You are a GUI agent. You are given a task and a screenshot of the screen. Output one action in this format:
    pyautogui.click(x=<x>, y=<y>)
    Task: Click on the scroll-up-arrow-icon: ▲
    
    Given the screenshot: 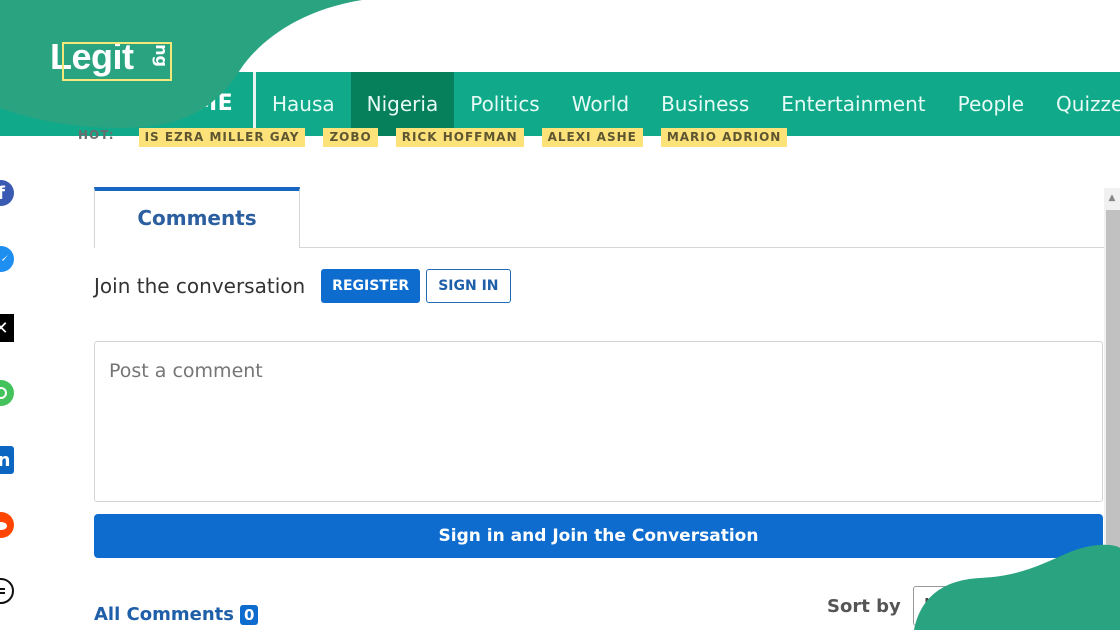 What is the action you would take?
    pyautogui.click(x=1112, y=198)
    